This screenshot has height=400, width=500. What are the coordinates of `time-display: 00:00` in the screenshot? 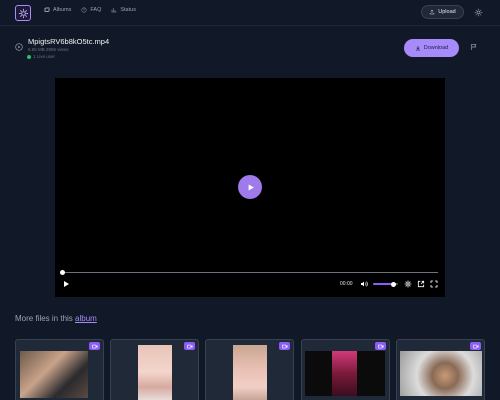 It's located at (346, 284).